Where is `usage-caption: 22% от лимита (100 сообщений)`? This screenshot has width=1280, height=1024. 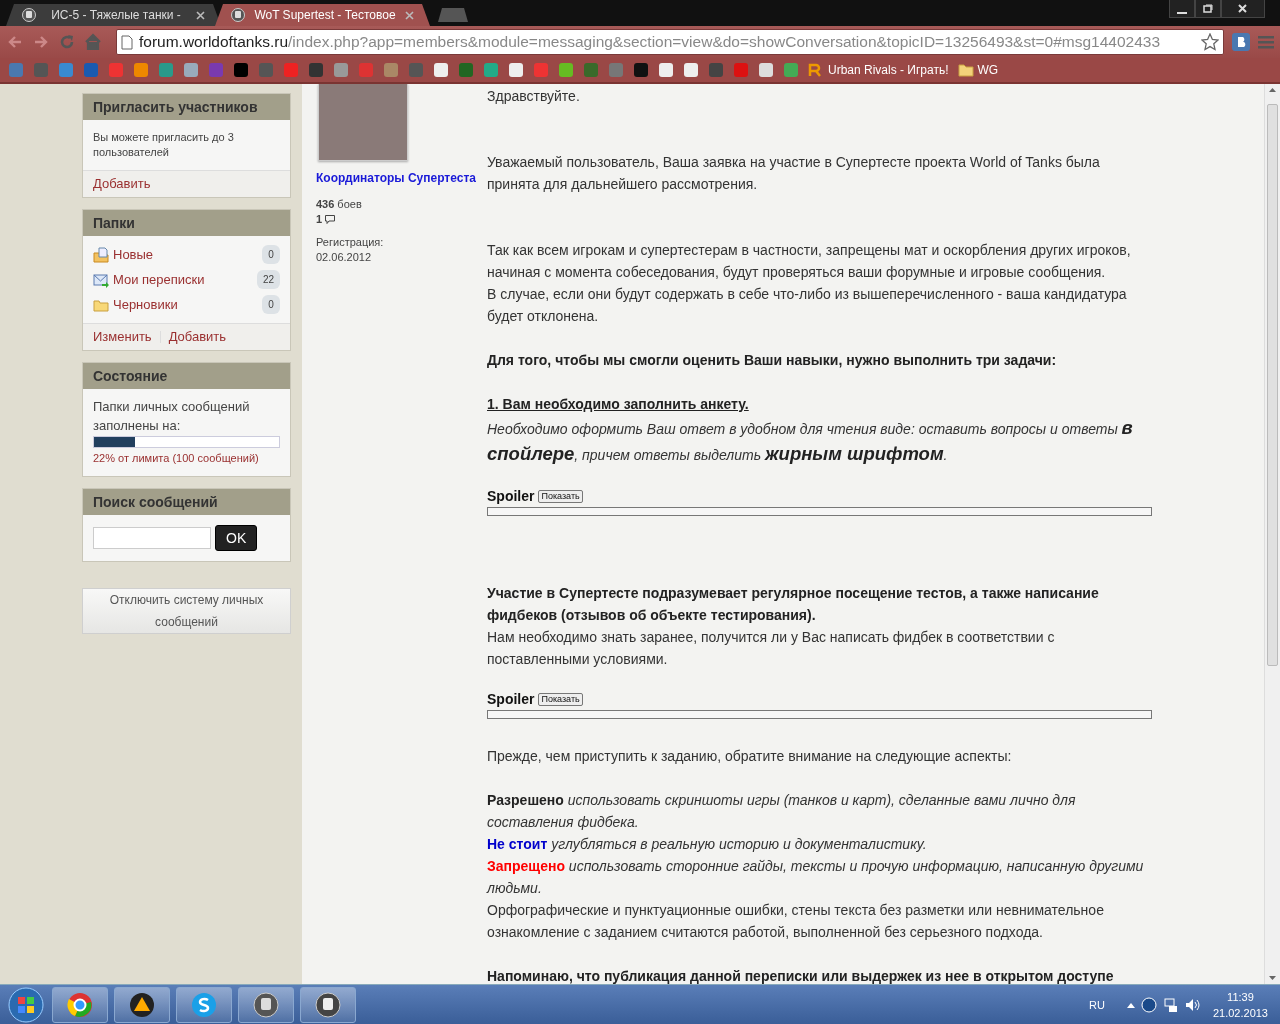
usage-caption: 22% от лимита (100 сообщений) is located at coordinates (176, 458).